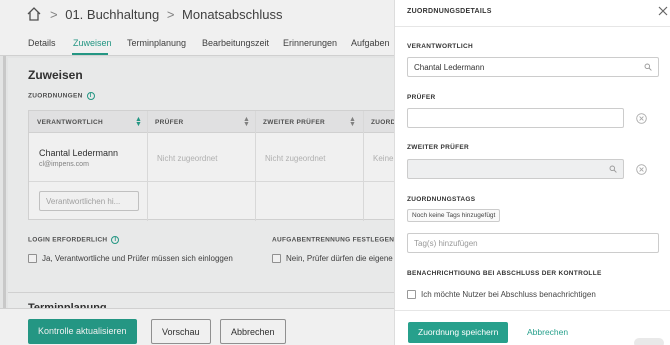 This screenshot has height=345, width=670. What do you see at coordinates (454, 215) in the screenshot?
I see `no-tags-chip: Noch keine Tags hinzugefügt` at bounding box center [454, 215].